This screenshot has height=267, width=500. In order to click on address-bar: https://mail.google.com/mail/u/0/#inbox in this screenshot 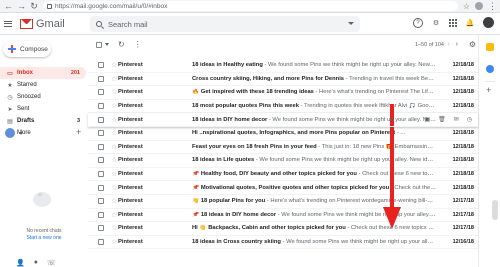, I will do `click(250, 6)`.